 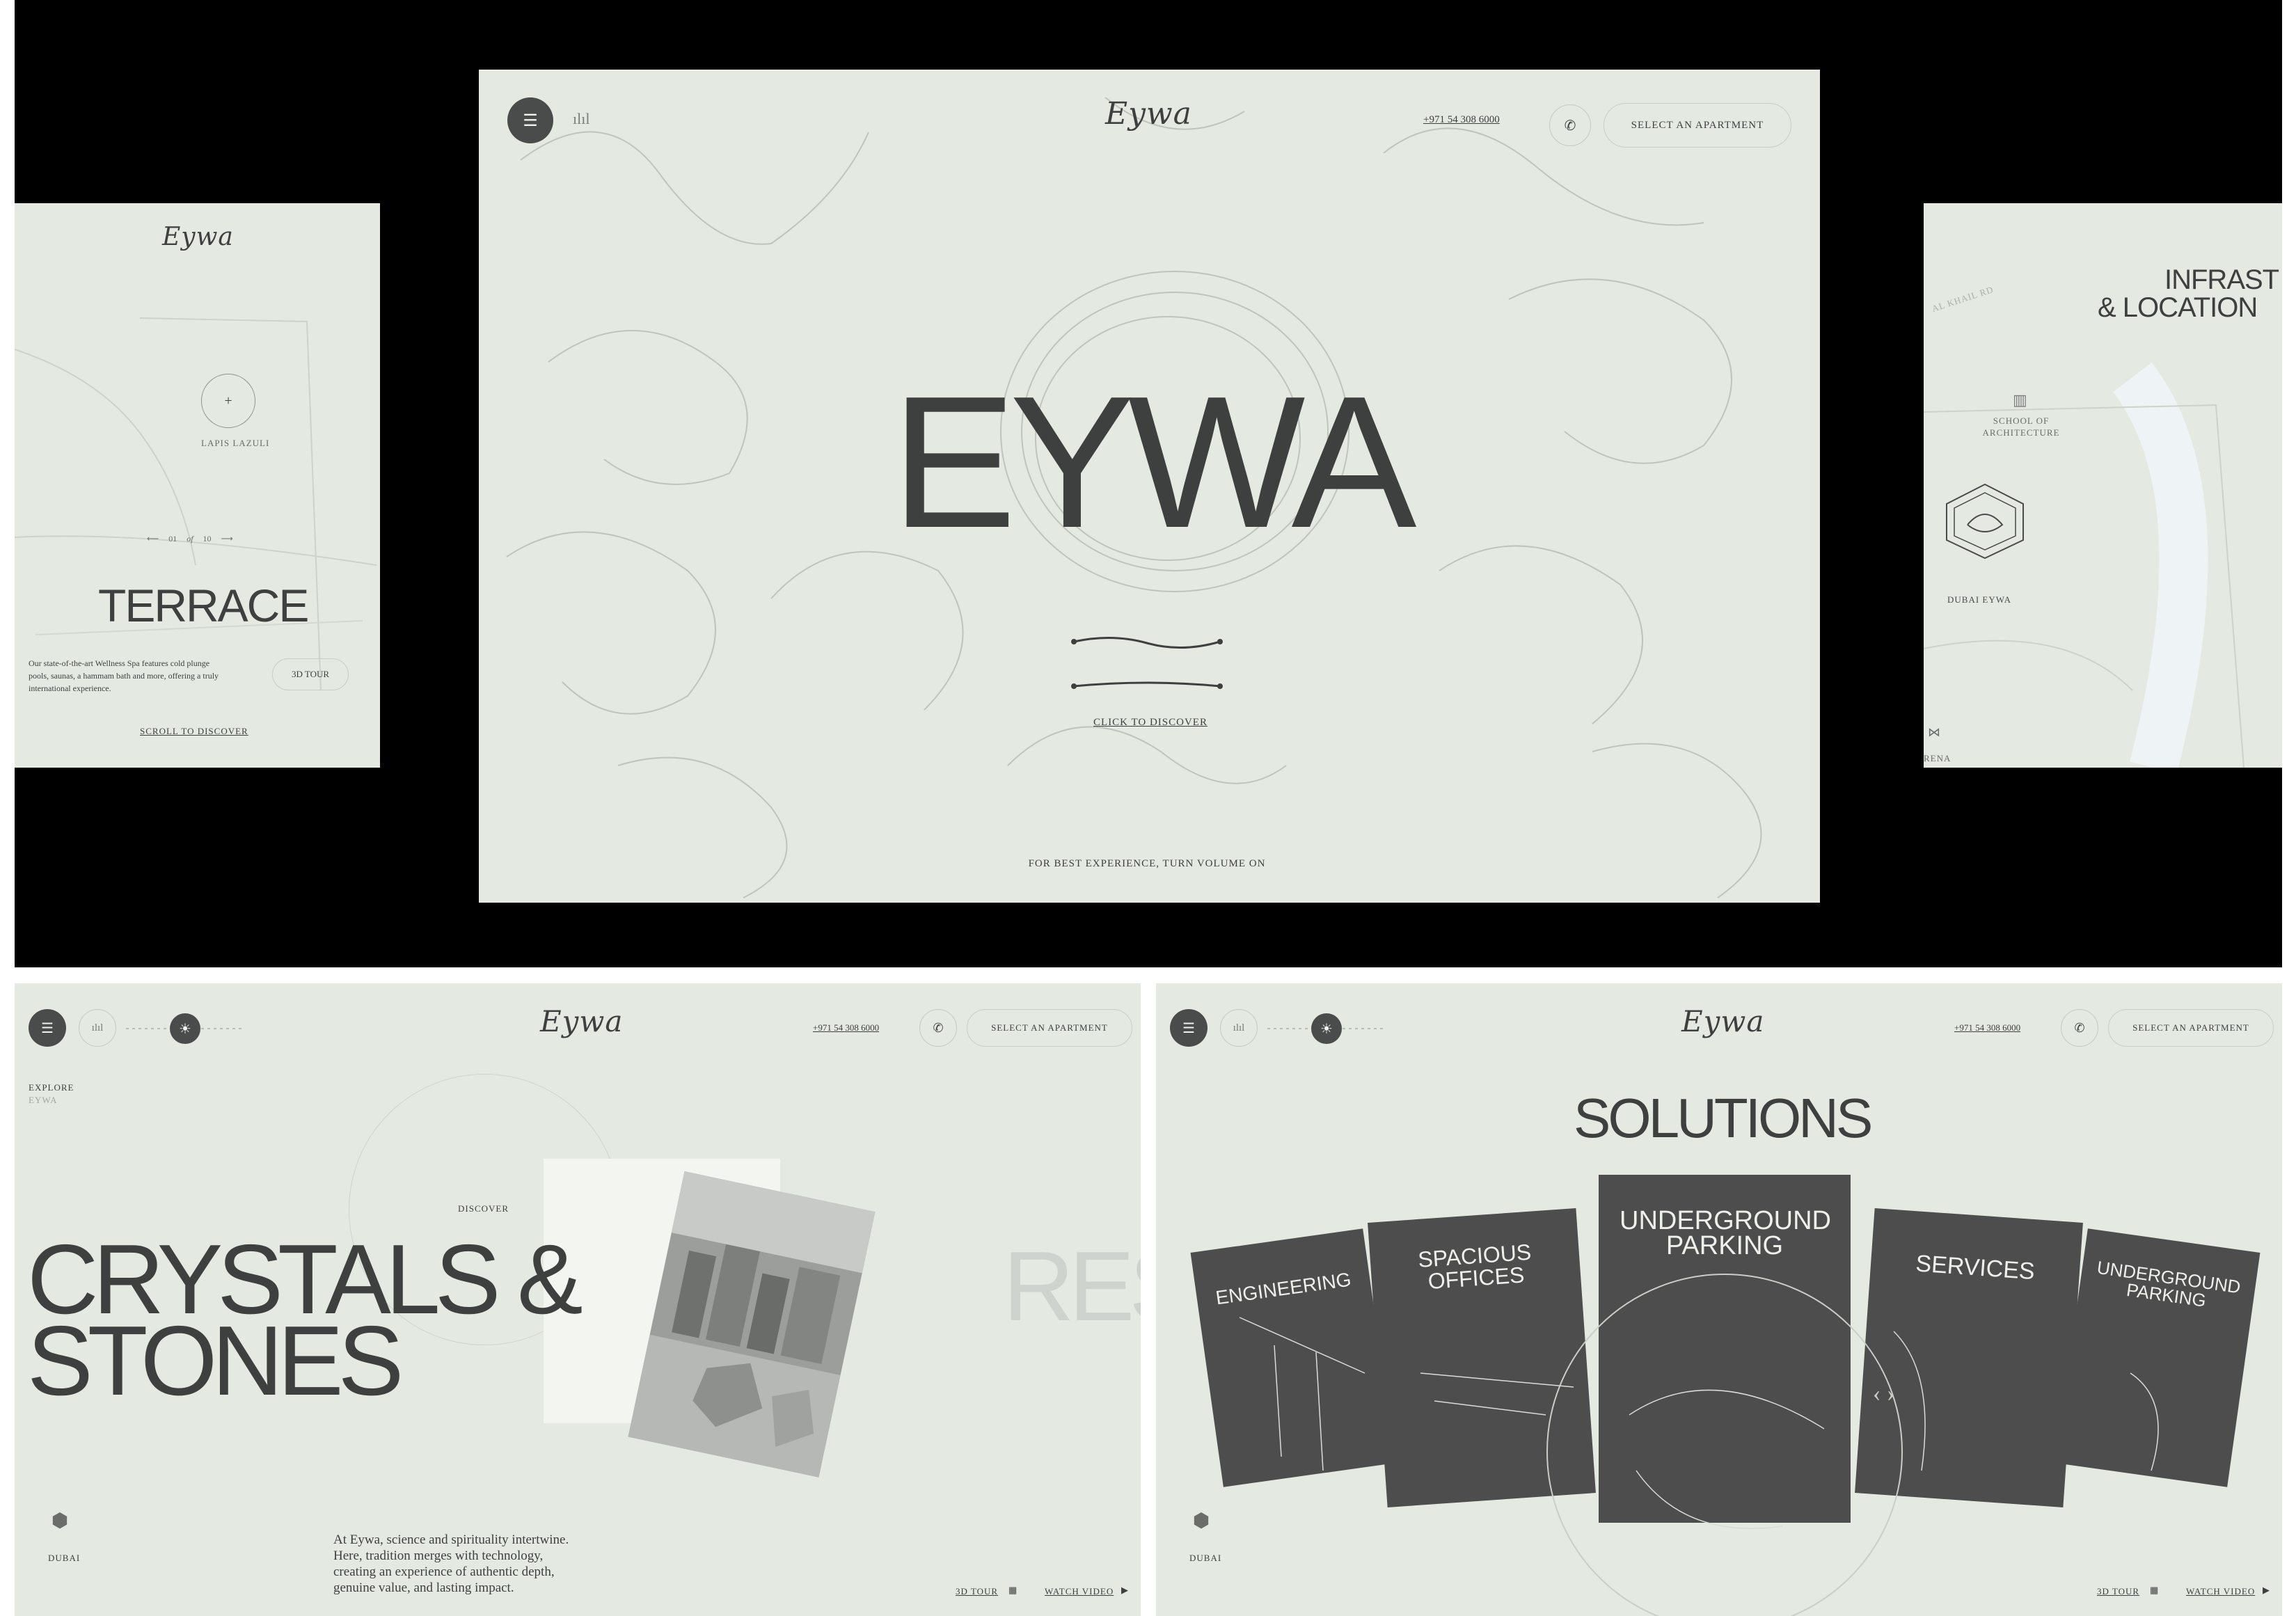 What do you see at coordinates (43, 1100) in the screenshot?
I see `explore-sub: EYWA` at bounding box center [43, 1100].